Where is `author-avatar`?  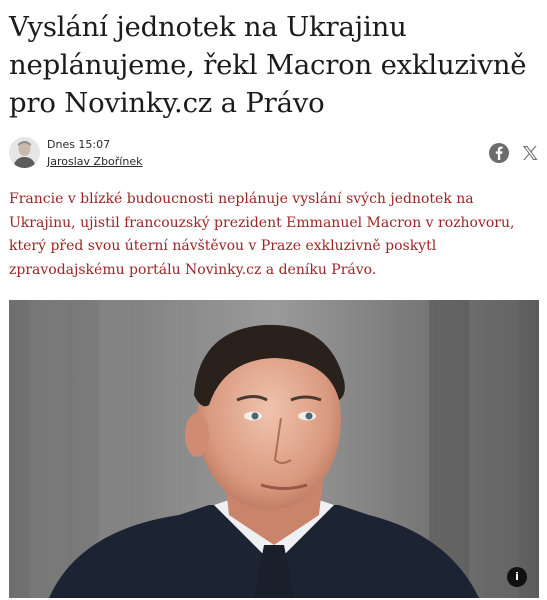 author-avatar is located at coordinates (24, 152).